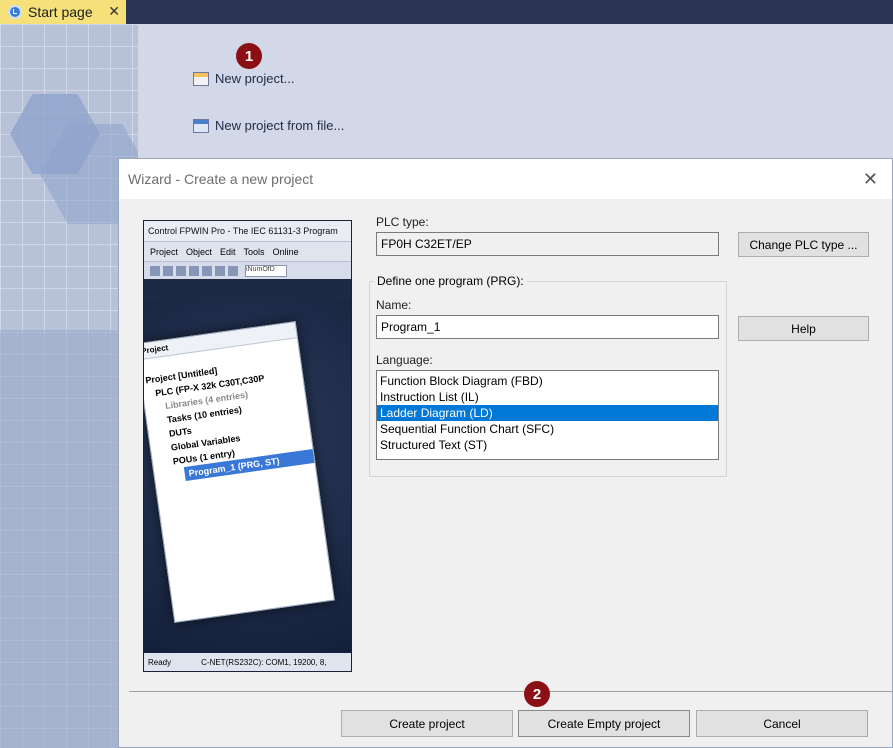 Image resolution: width=893 pixels, height=748 pixels. What do you see at coordinates (446, 12) in the screenshot?
I see `document-tab-strip: Start page ✕` at bounding box center [446, 12].